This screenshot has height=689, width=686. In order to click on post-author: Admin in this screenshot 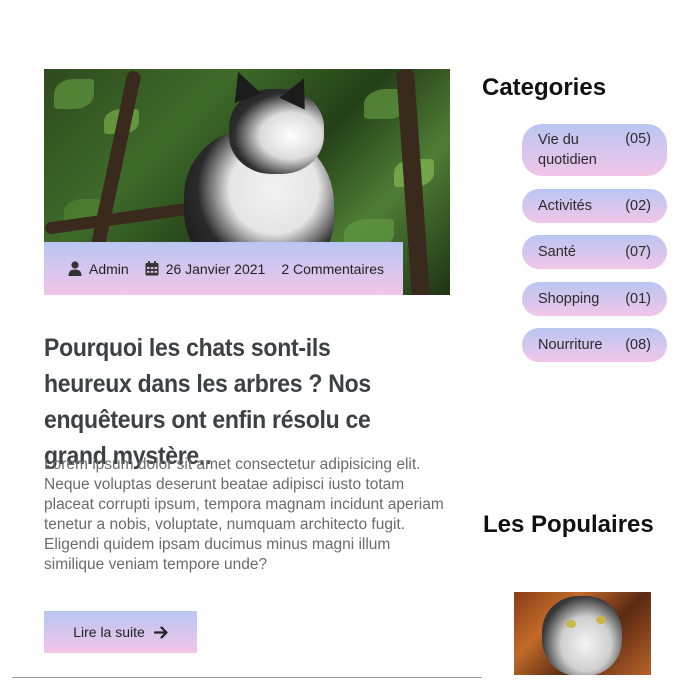, I will do `click(98, 269)`.